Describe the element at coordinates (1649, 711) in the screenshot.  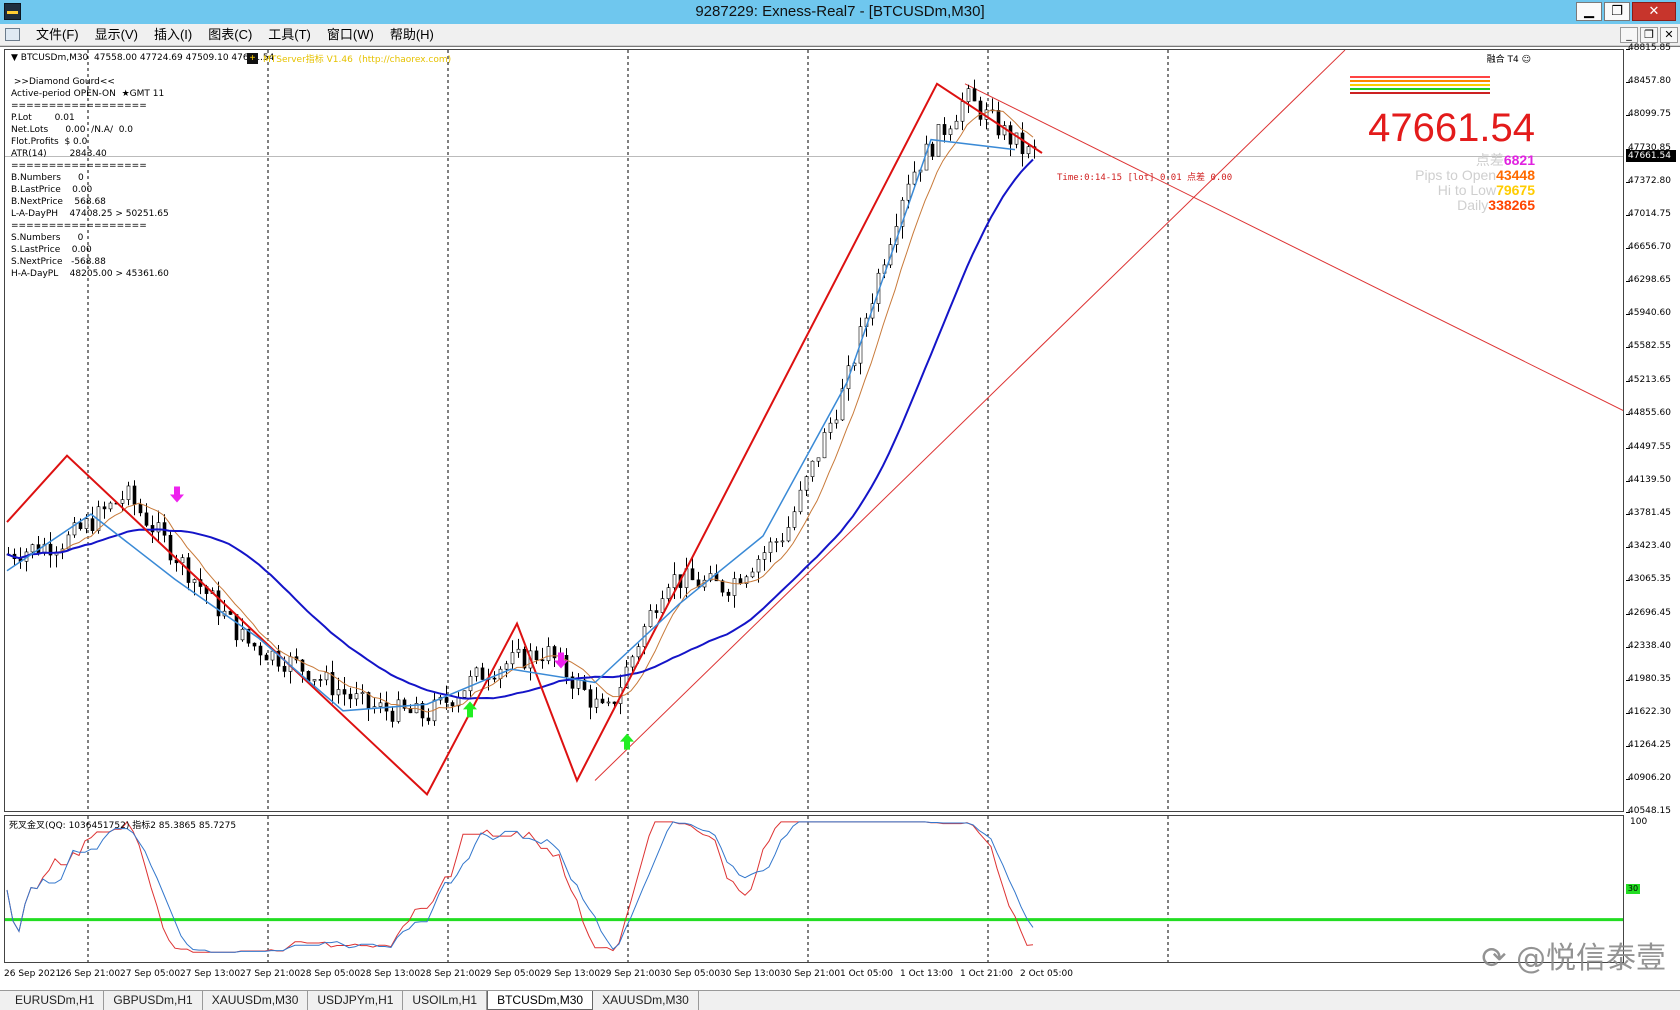
I see `price-axis-label: 41622.30` at that location.